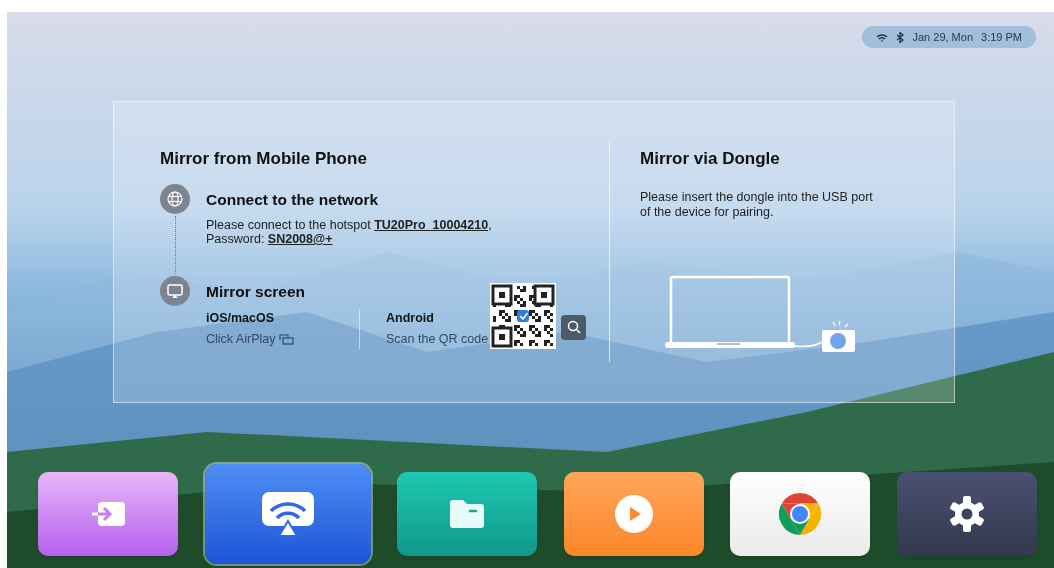 The width and height of the screenshot is (1054, 568). What do you see at coordinates (264, 159) in the screenshot?
I see `section-title: Mirror from Mobile Phone` at bounding box center [264, 159].